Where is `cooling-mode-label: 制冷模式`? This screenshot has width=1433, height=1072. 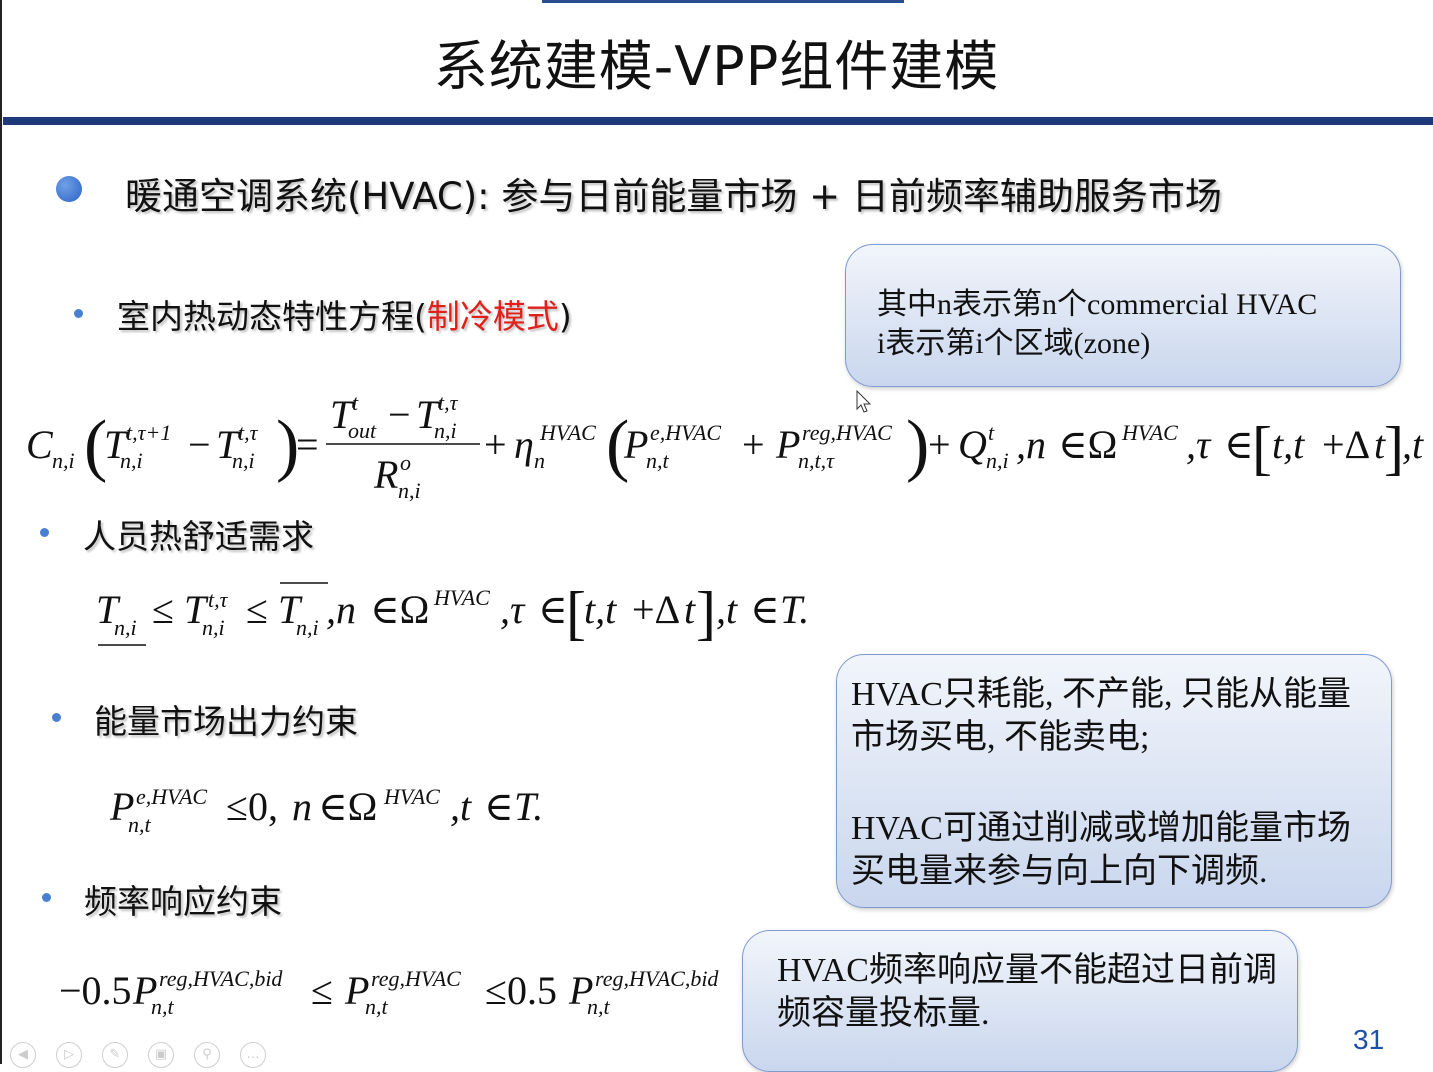
cooling-mode-label: 制冷模式 is located at coordinates (492, 316).